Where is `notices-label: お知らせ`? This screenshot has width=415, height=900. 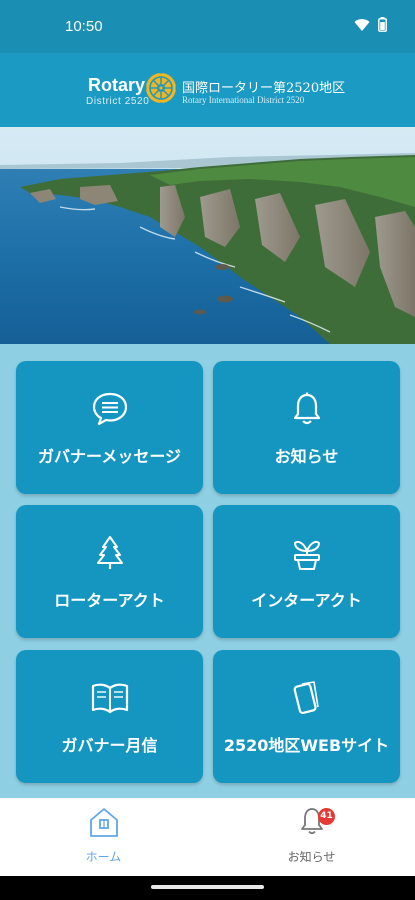 notices-label: お知らせ is located at coordinates (306, 456).